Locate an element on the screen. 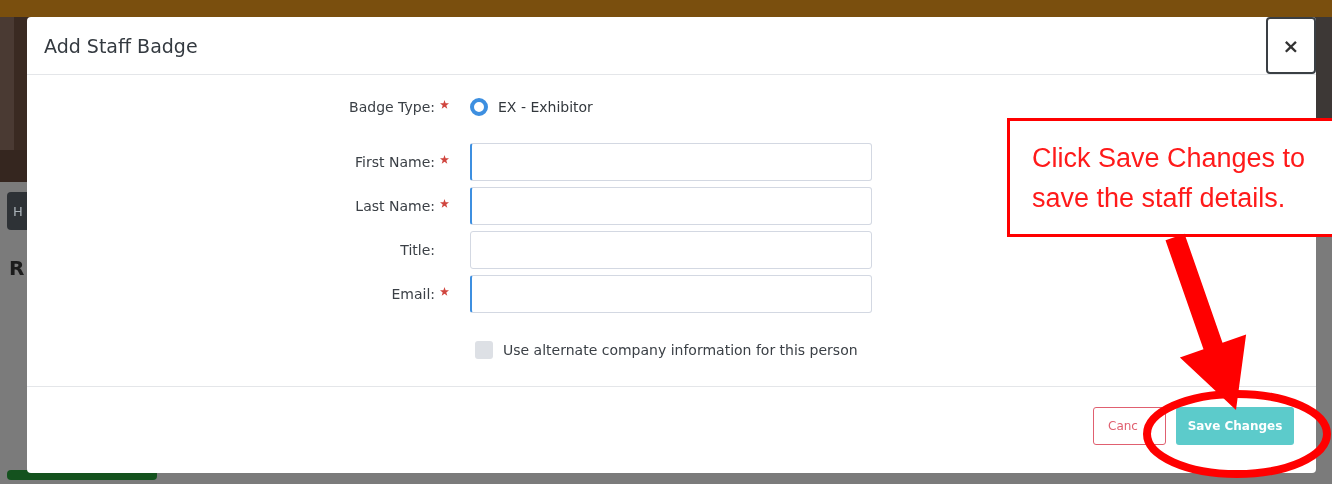 Image resolution: width=1332 pixels, height=484 pixels. radio-label: EX - Exhibitor is located at coordinates (545, 107).